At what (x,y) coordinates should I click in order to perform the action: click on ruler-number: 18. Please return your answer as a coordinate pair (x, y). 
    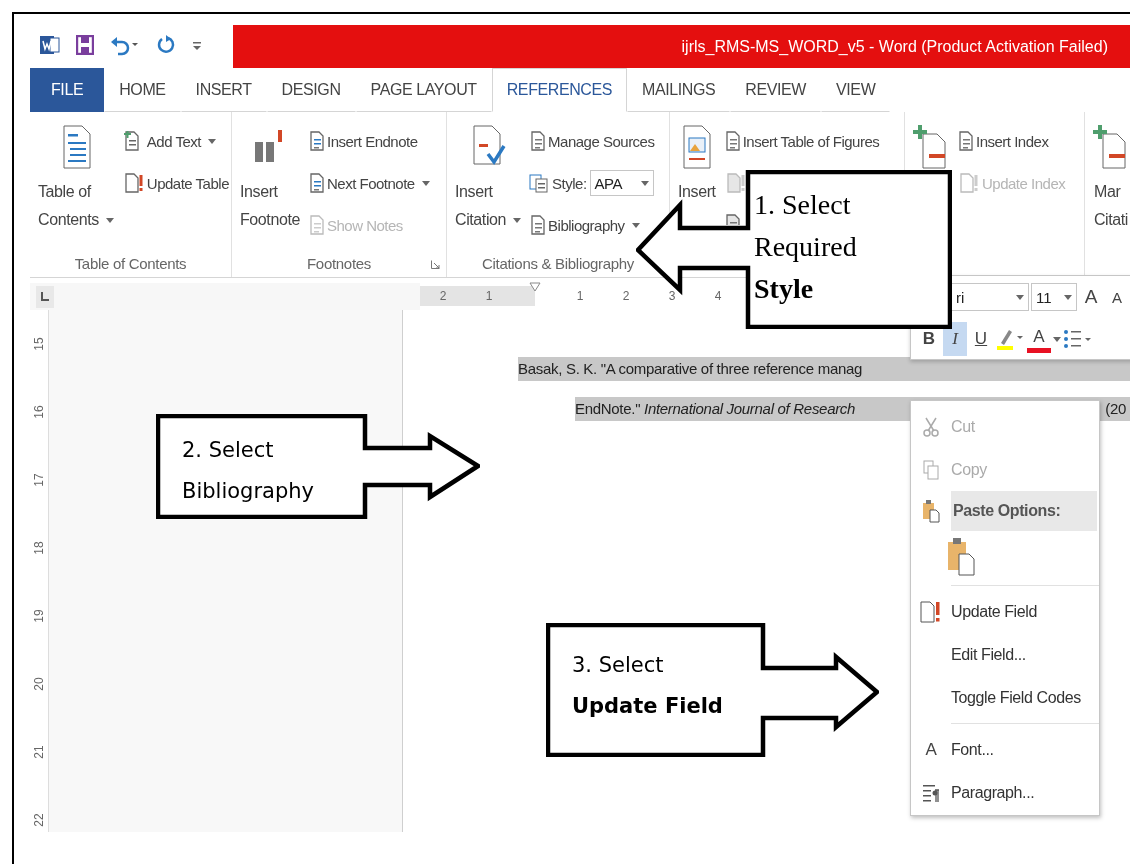
    Looking at the image, I should click on (39, 548).